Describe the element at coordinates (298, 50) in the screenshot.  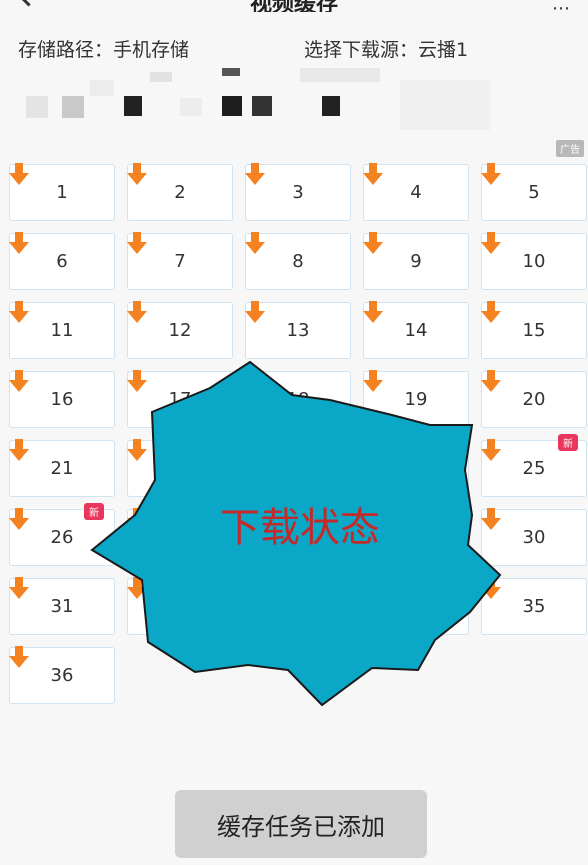
I see `cache-info-row: 存储路径：手机存储 选择下载源：云播1` at that location.